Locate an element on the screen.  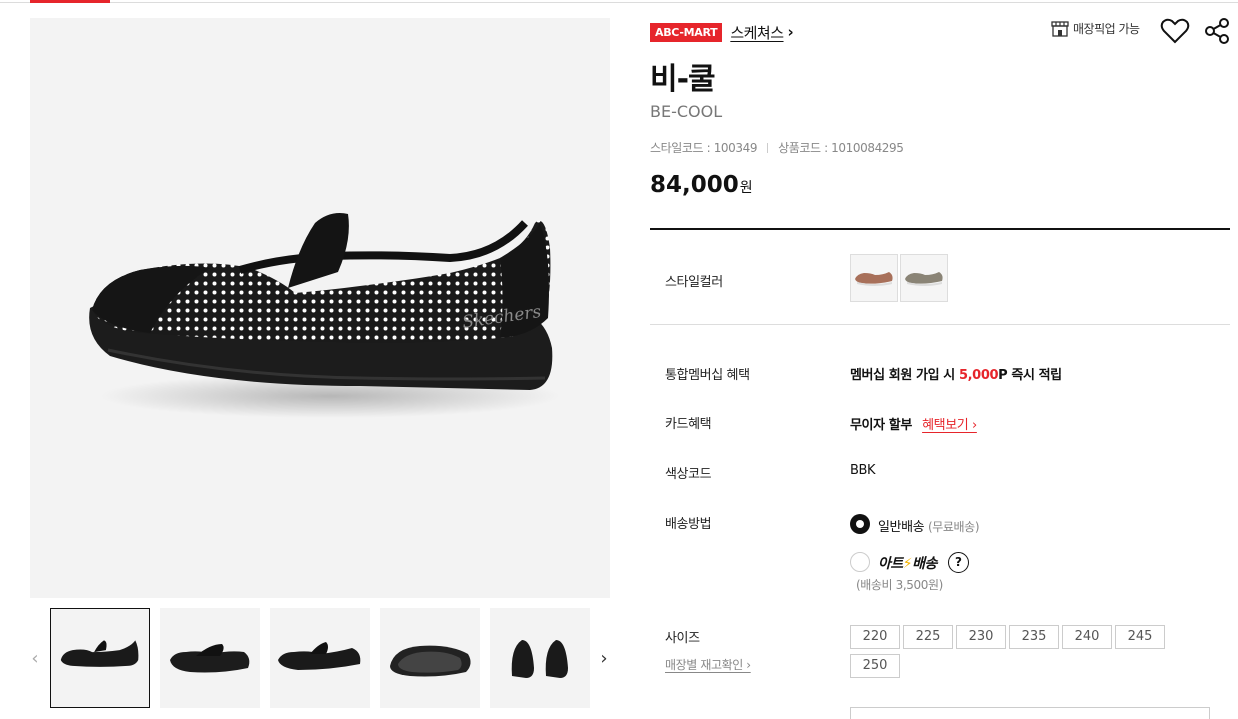
membership-text-prefix: 멤버십 회원 가입 시 is located at coordinates (902, 375).